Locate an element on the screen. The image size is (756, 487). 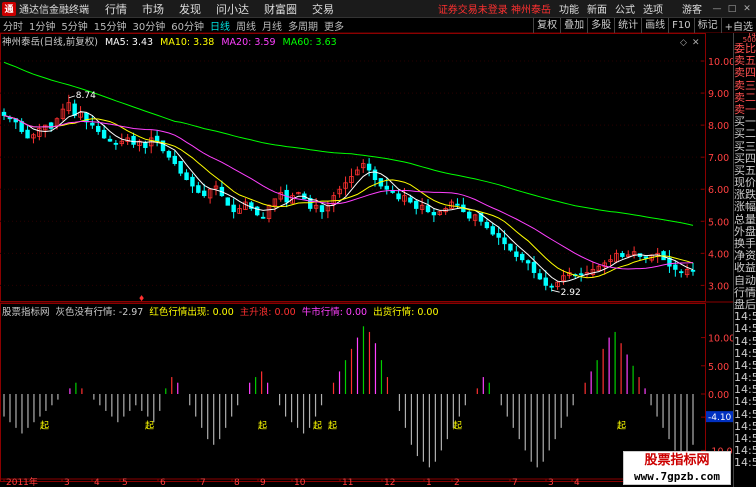
side-item: 涨跌 is located at coordinates (745, 195).